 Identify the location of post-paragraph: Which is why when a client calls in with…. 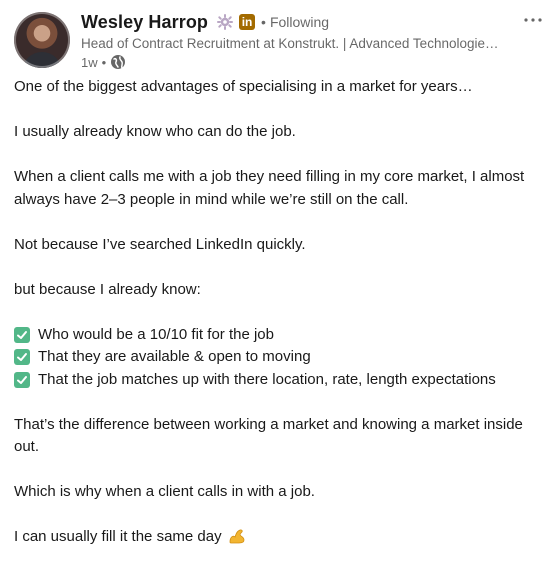
(164, 491).